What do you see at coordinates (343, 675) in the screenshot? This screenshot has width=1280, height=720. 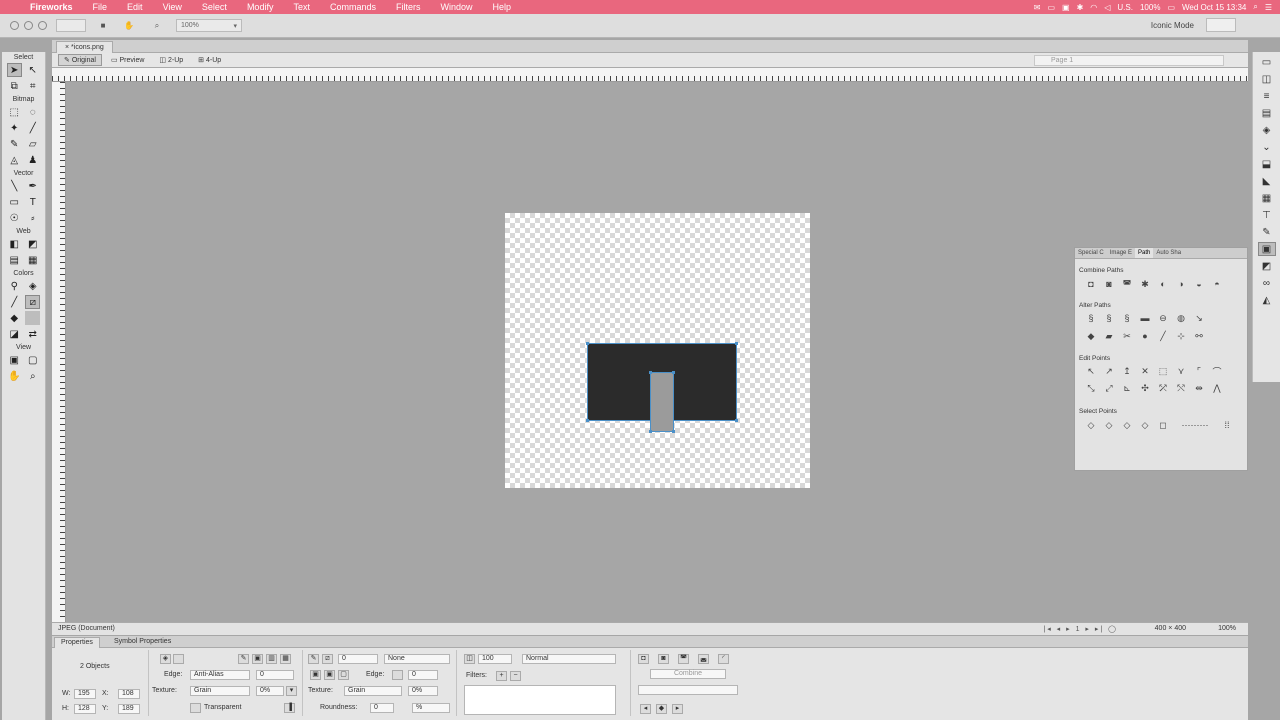 I see `stroke-outside-icon: ▢` at bounding box center [343, 675].